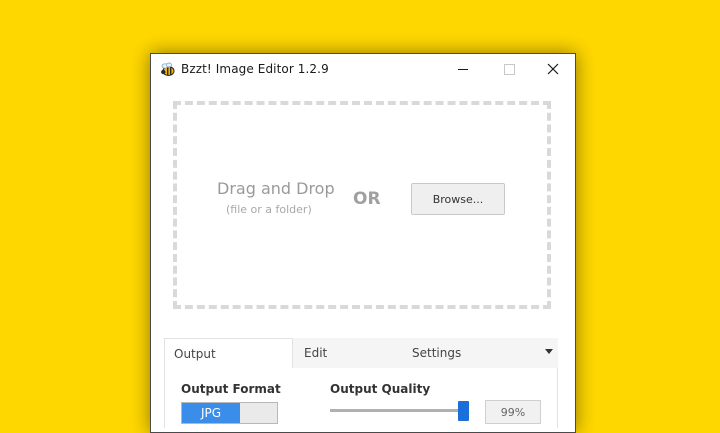 The width and height of the screenshot is (720, 433). What do you see at coordinates (361, 398) in the screenshot?
I see `output-panel: Output Format JPG Output Quality 99%` at bounding box center [361, 398].